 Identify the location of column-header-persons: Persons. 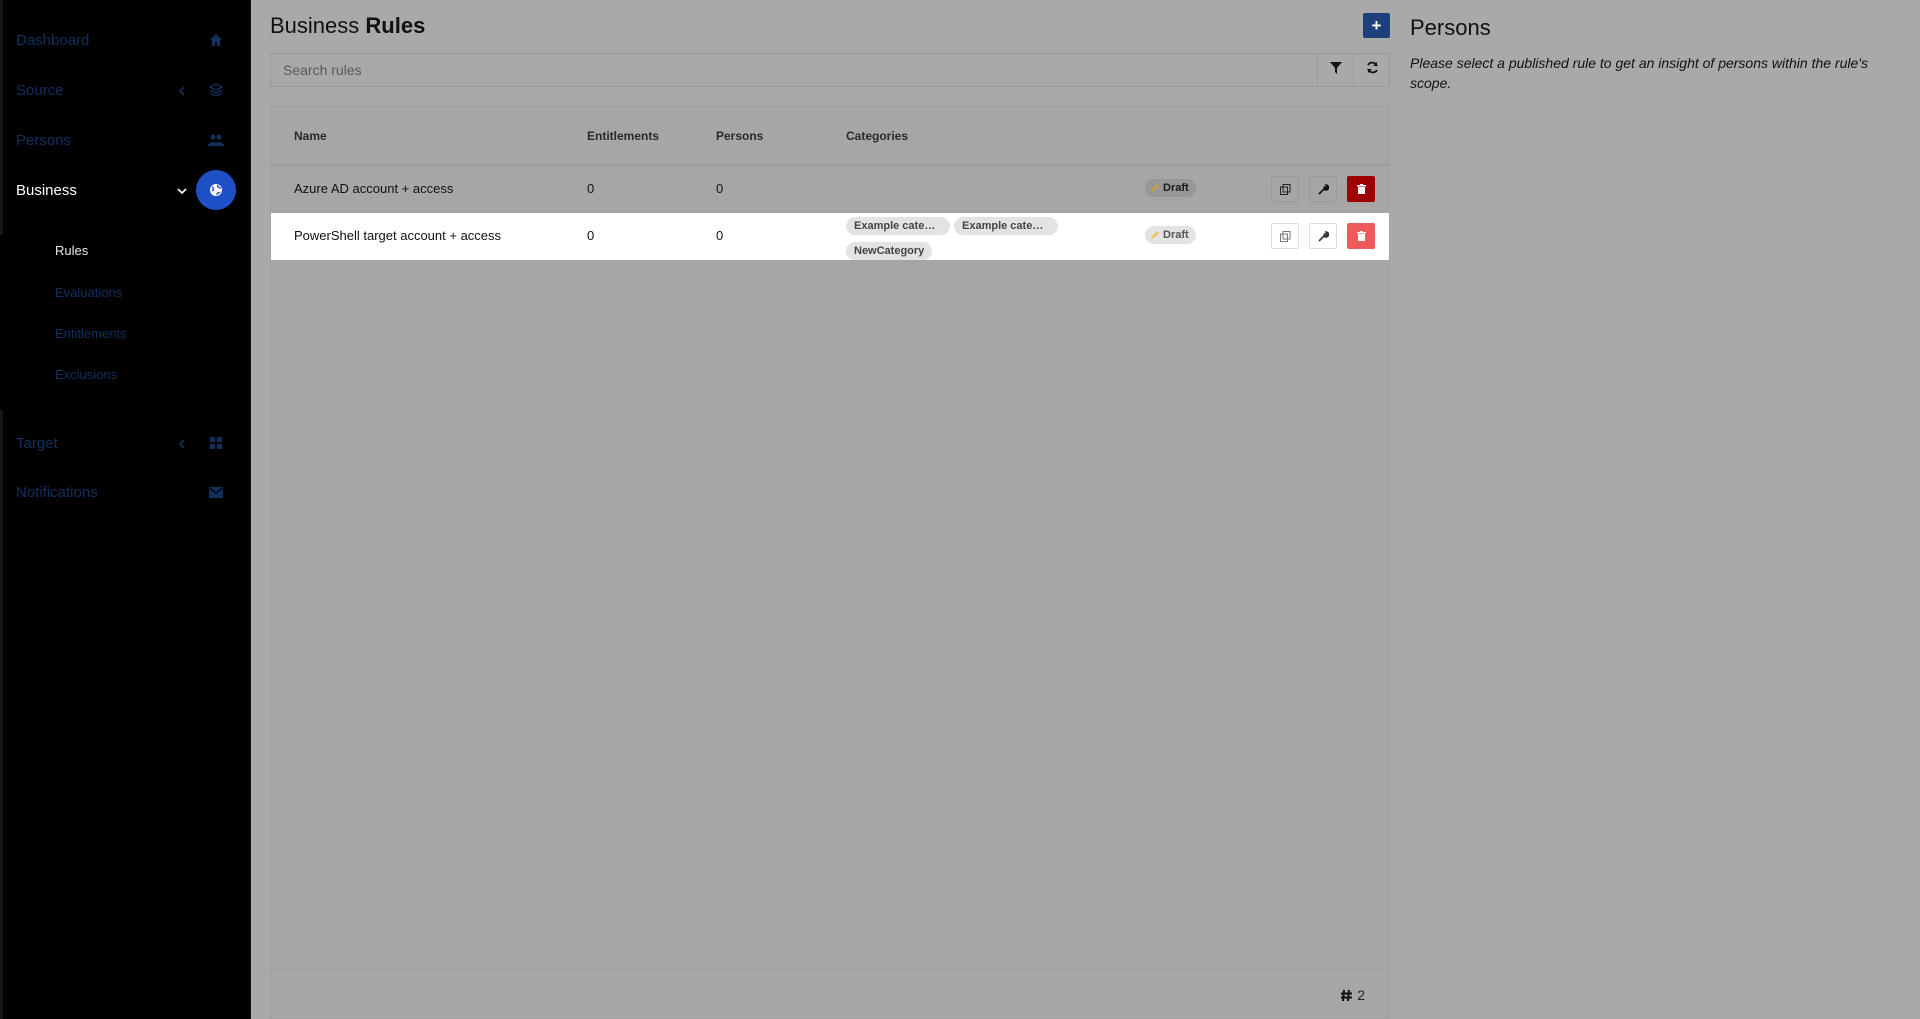
(739, 136).